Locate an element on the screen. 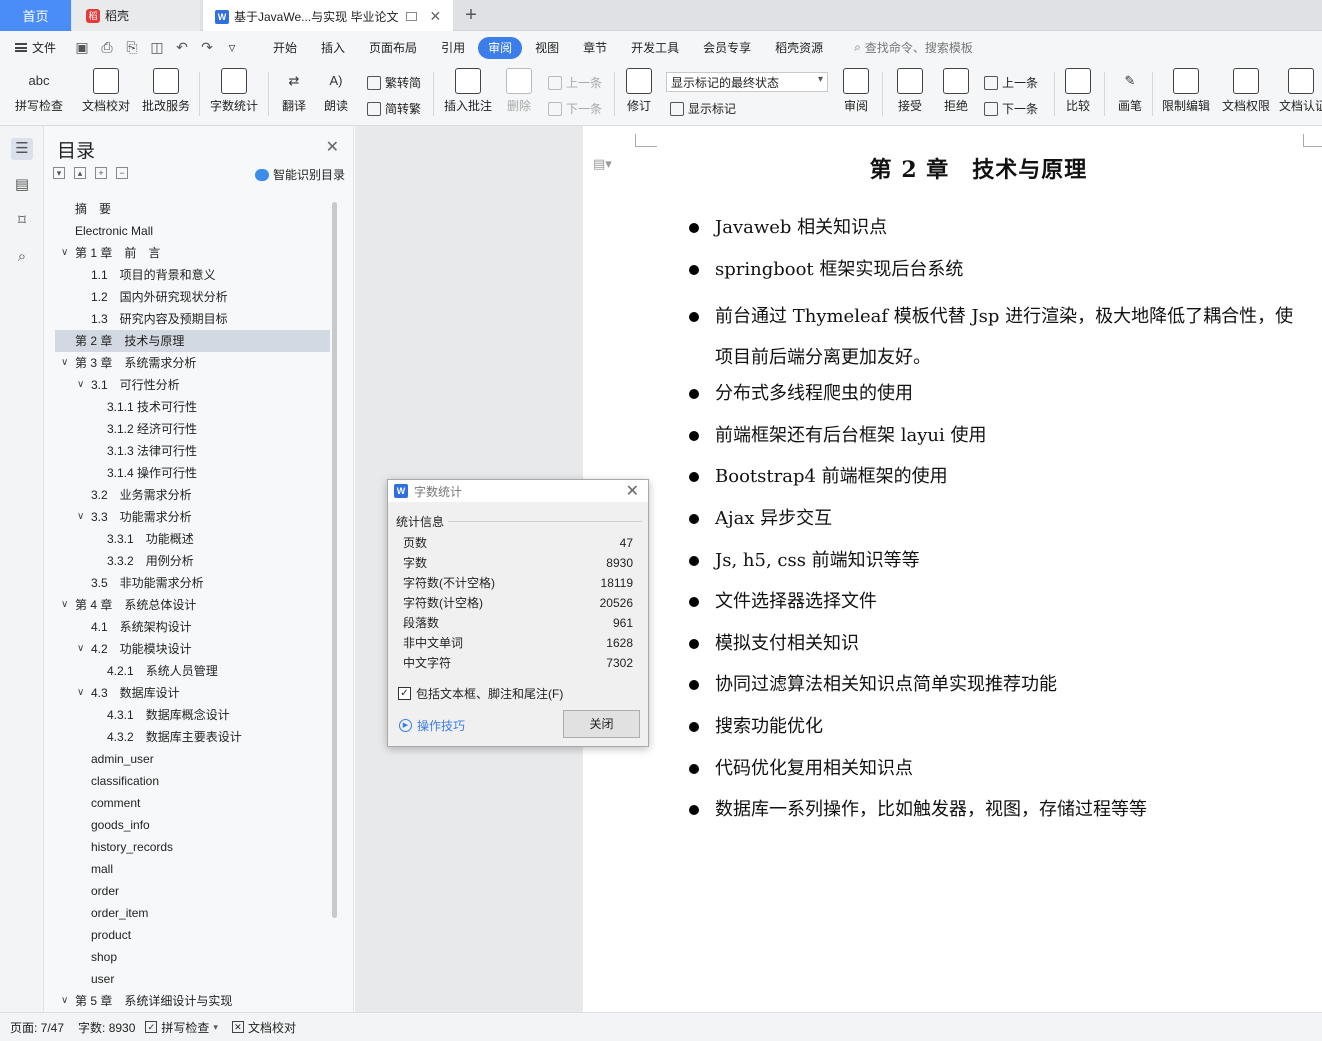  close-toc-icon: ✕ is located at coordinates (332, 147).